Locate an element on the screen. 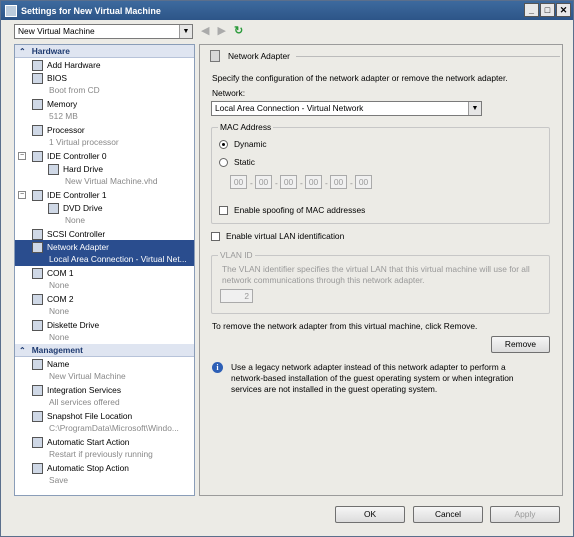  tree-item-label: IDE Controller 1 is located at coordinates (77, 195).